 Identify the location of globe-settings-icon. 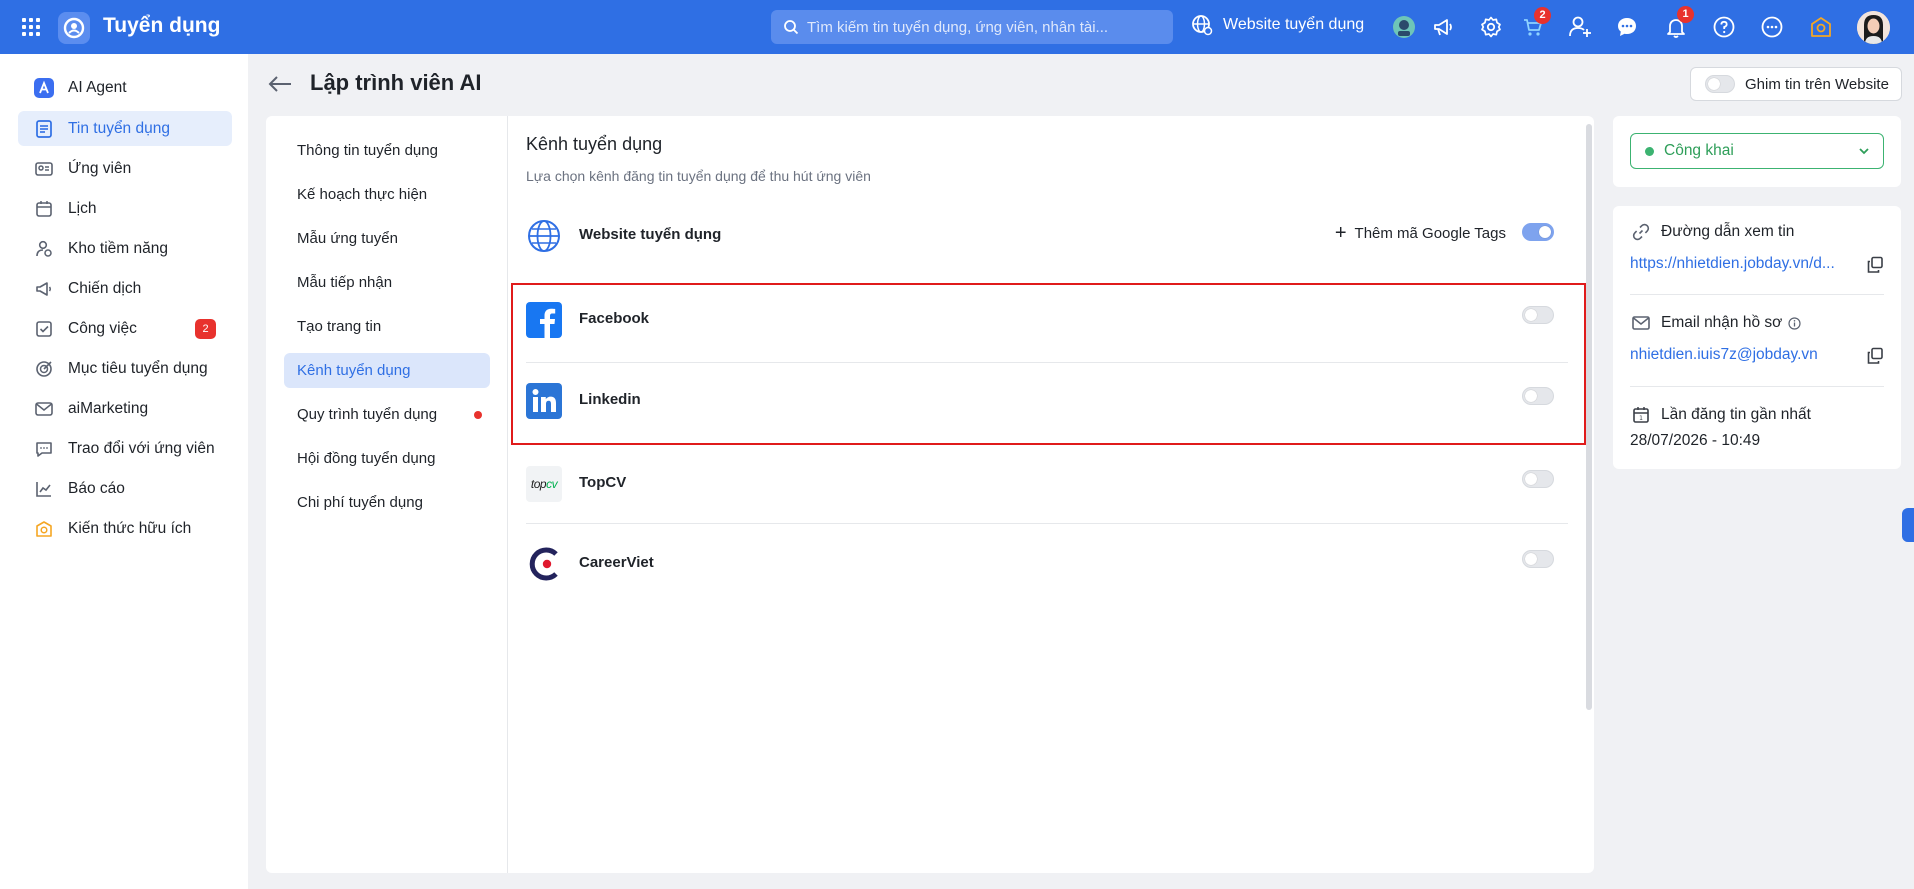
(1202, 25).